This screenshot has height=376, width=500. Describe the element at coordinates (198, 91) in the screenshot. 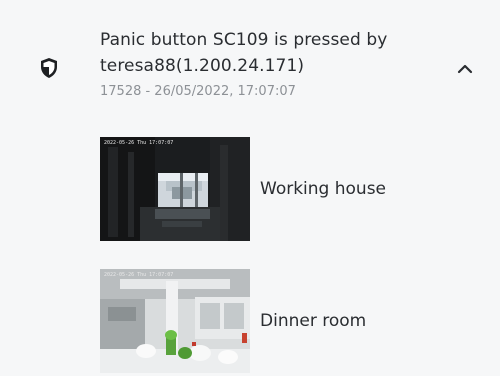

I see `notification-subtitle: 17528 - 26/05/2022, 17:07:07` at that location.